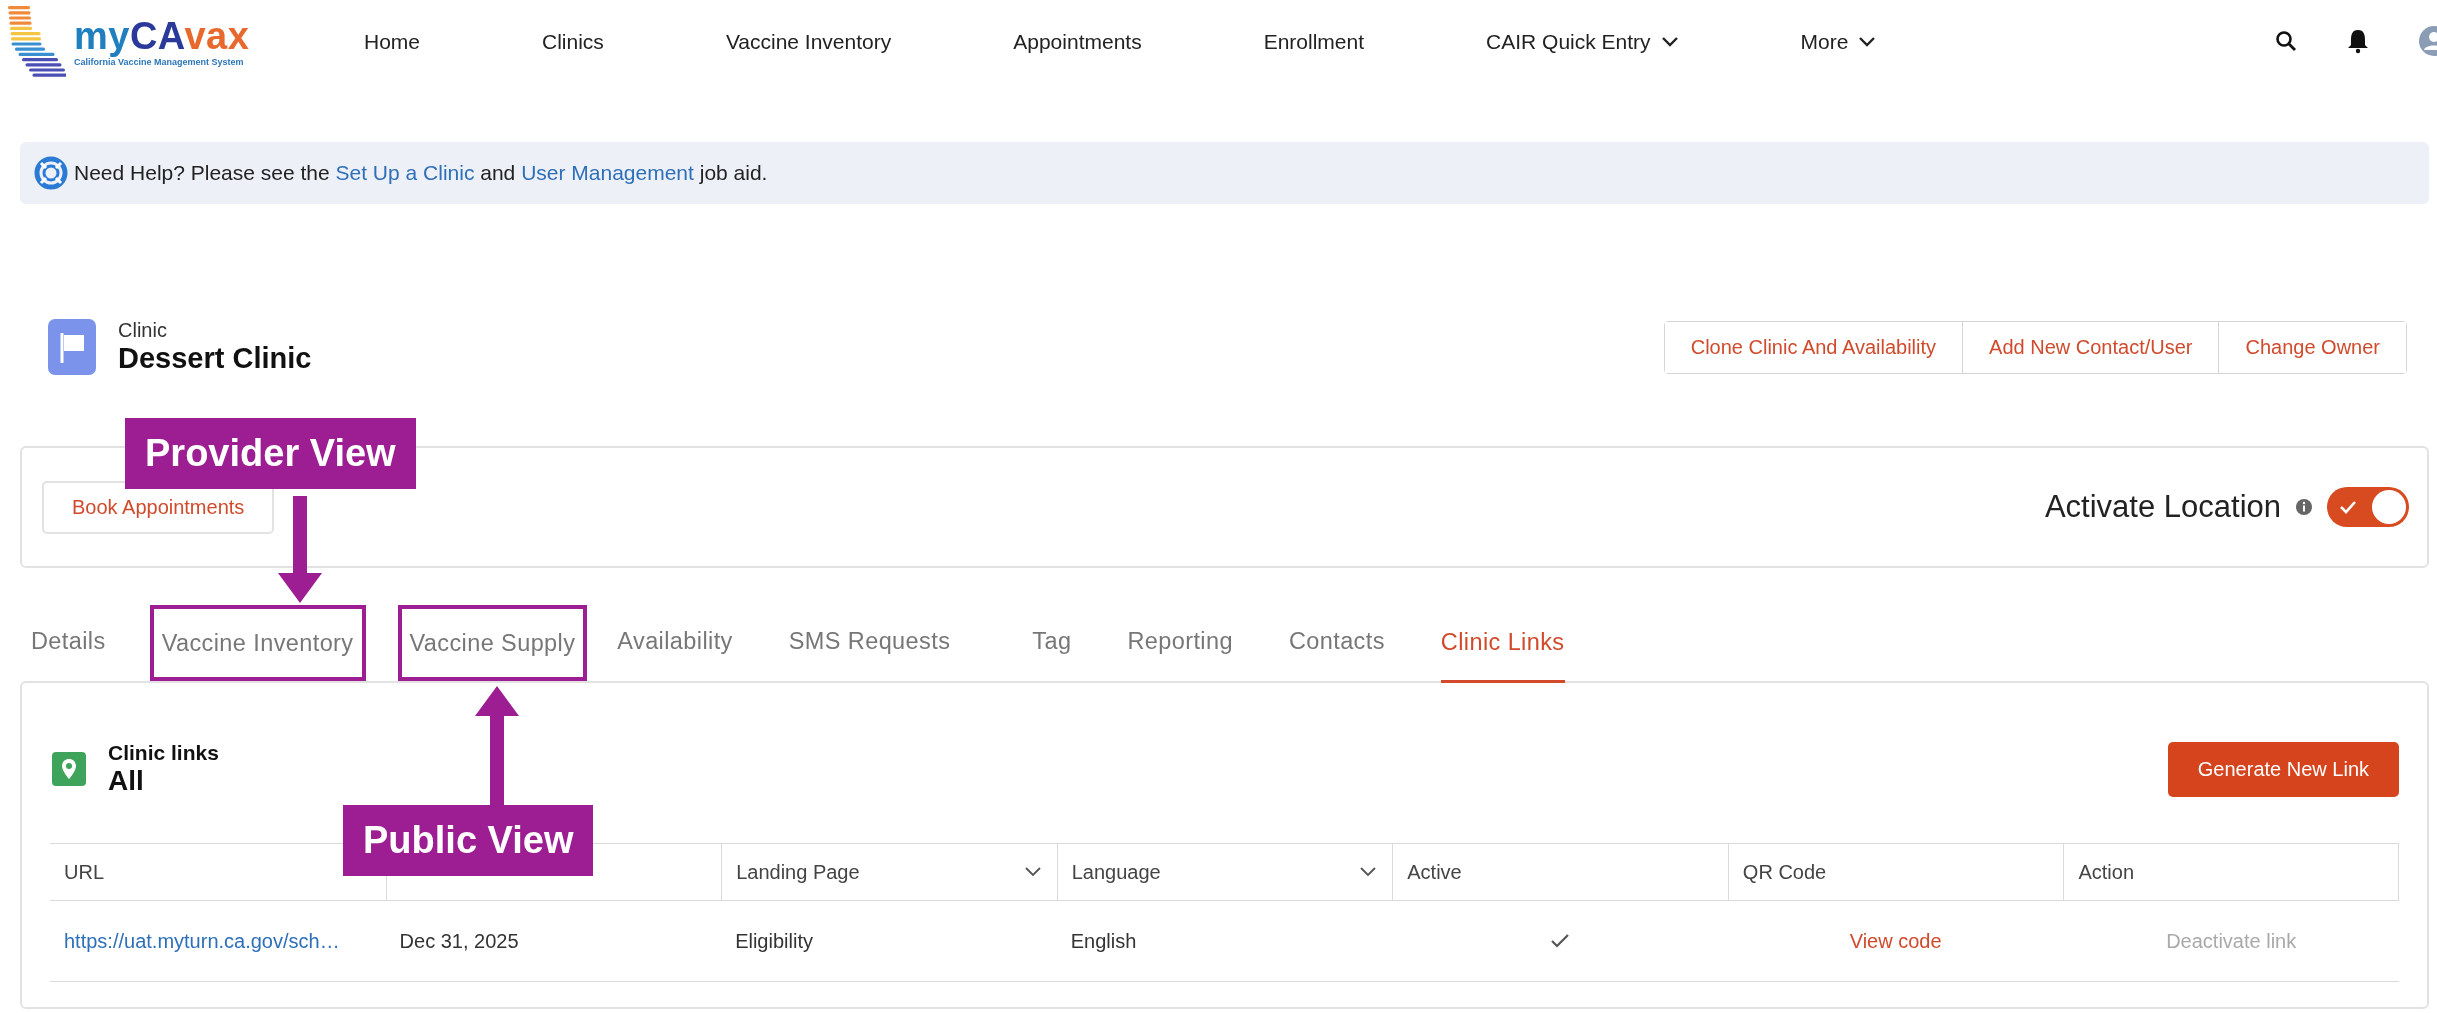 The width and height of the screenshot is (2437, 1013). What do you see at coordinates (51, 173) in the screenshot?
I see `lifebuoy-icon` at bounding box center [51, 173].